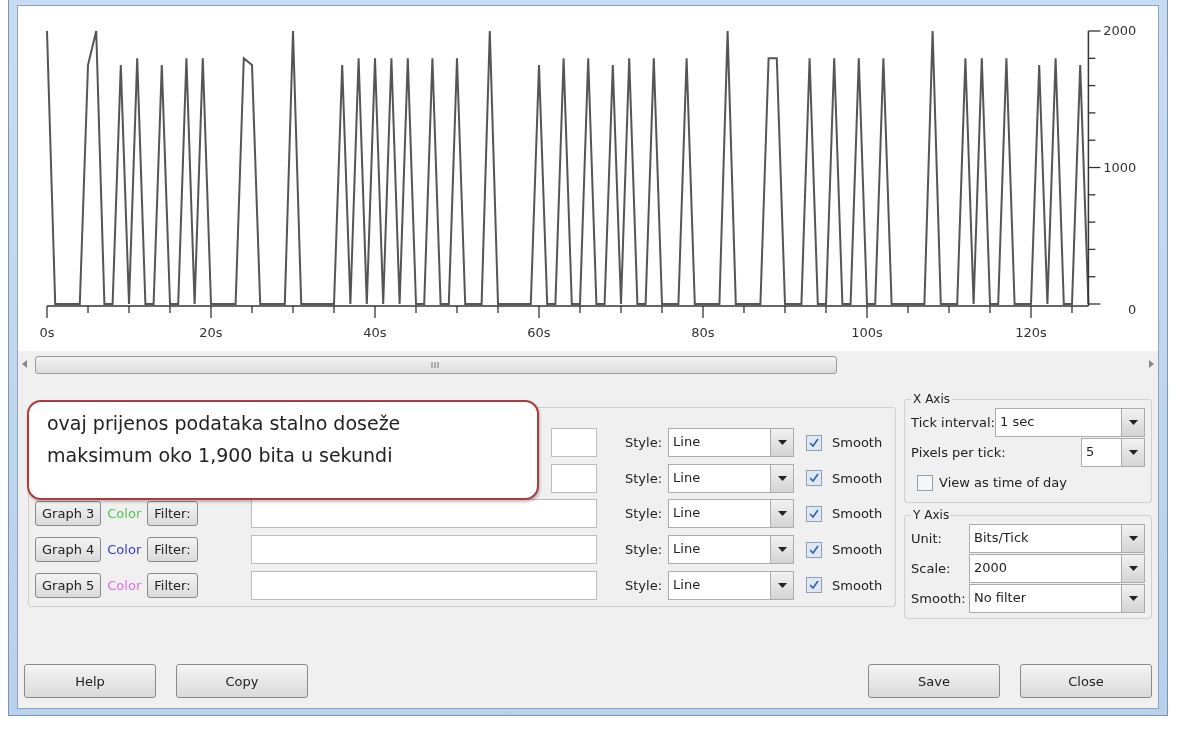  Describe the element at coordinates (703, 332) in the screenshot. I see `x-tick-label: 80s` at that location.